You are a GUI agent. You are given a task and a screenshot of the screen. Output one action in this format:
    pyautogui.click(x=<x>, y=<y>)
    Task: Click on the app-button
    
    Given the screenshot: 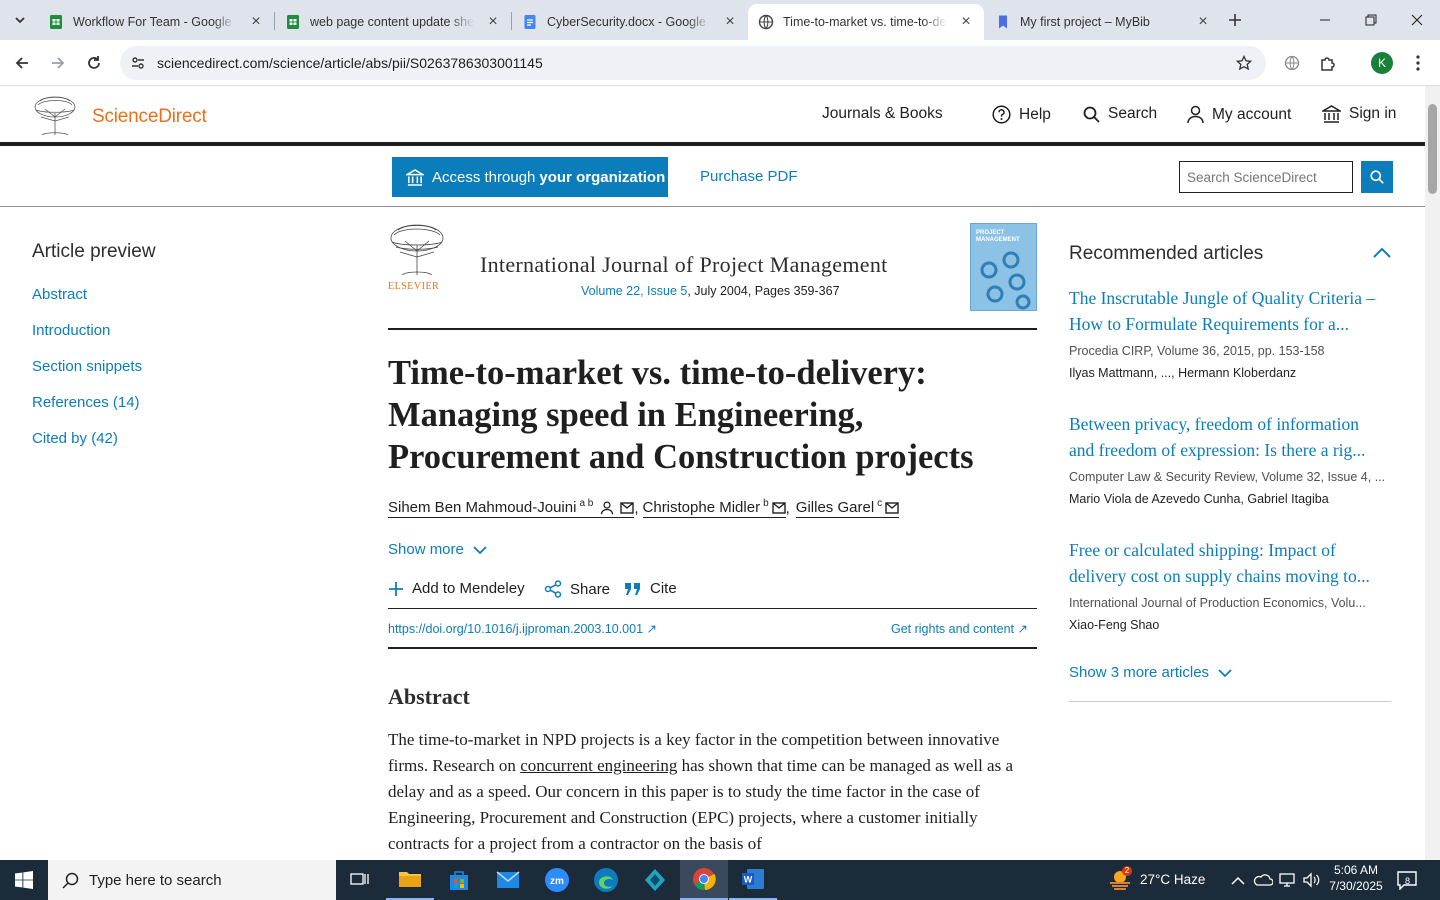 What is the action you would take?
    pyautogui.click(x=655, y=880)
    